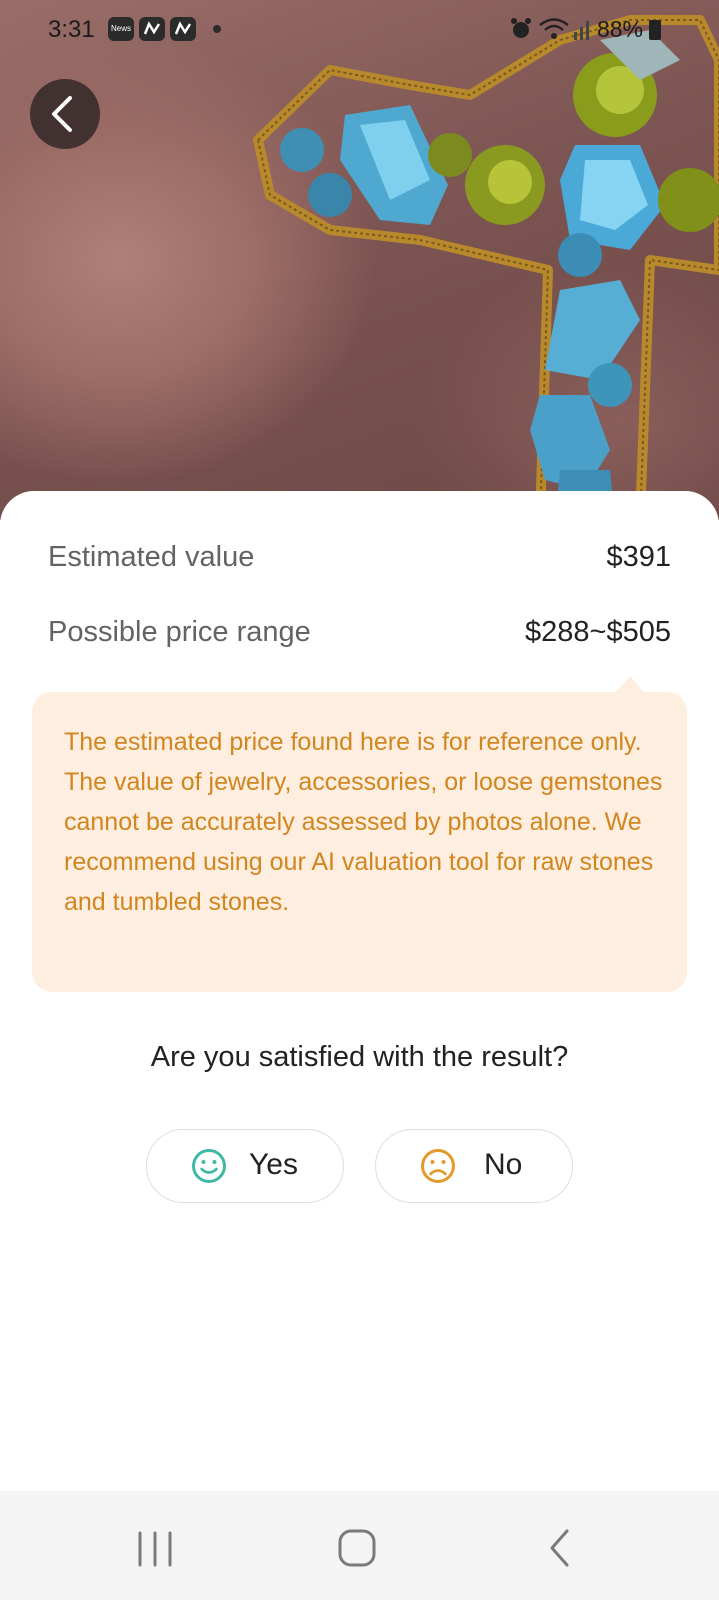  Describe the element at coordinates (581, 30) in the screenshot. I see `signal-icon` at that location.